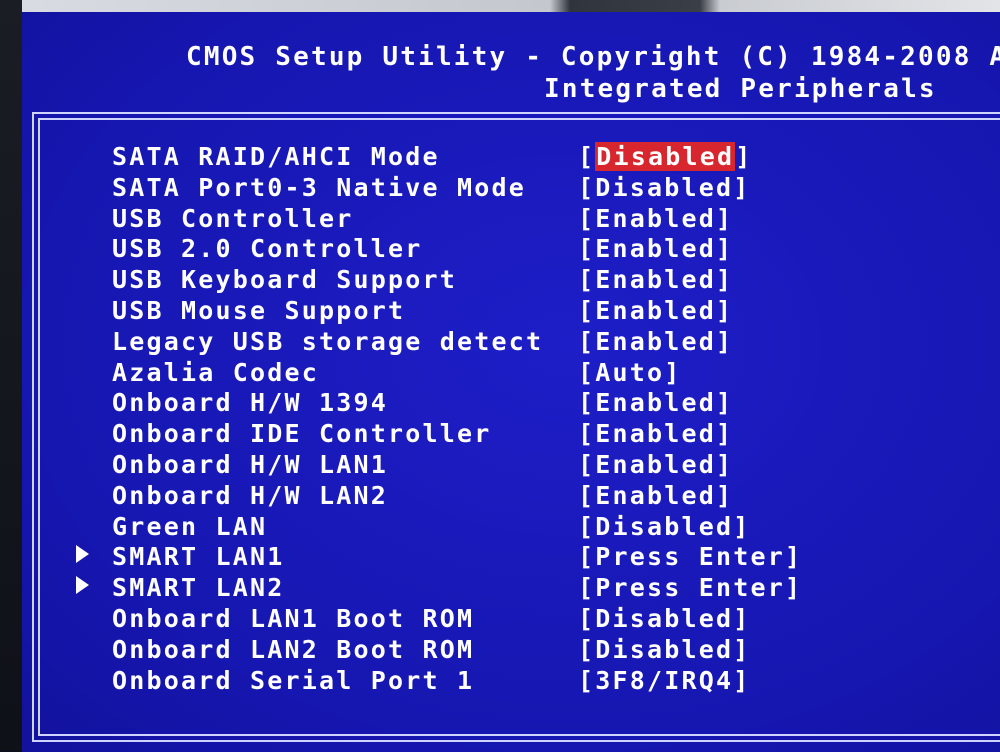 Image resolution: width=1000 pixels, height=752 pixels. I want to click on setting-row: Onboard H/W LAN2 [Enabled], so click(522, 496).